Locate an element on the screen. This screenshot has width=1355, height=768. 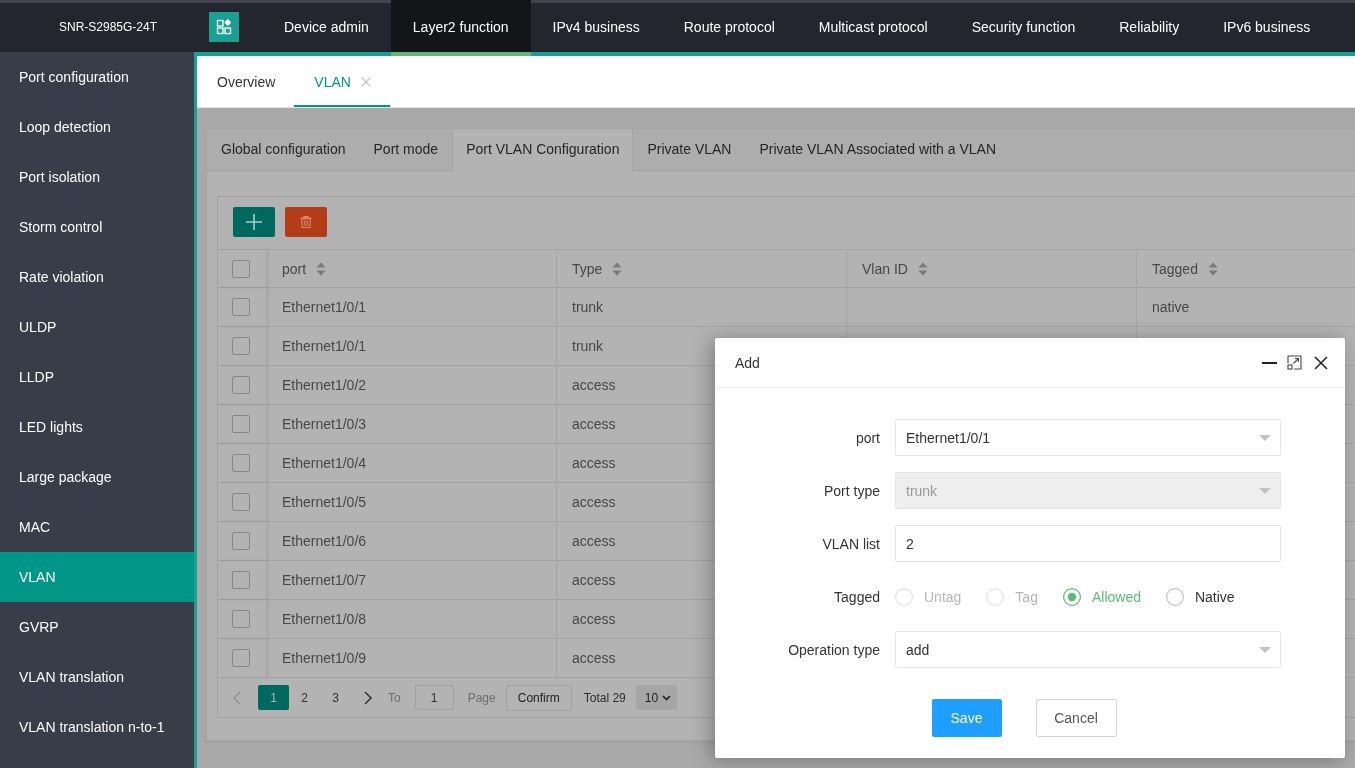
sidebar-item: Storm control is located at coordinates (97, 227).